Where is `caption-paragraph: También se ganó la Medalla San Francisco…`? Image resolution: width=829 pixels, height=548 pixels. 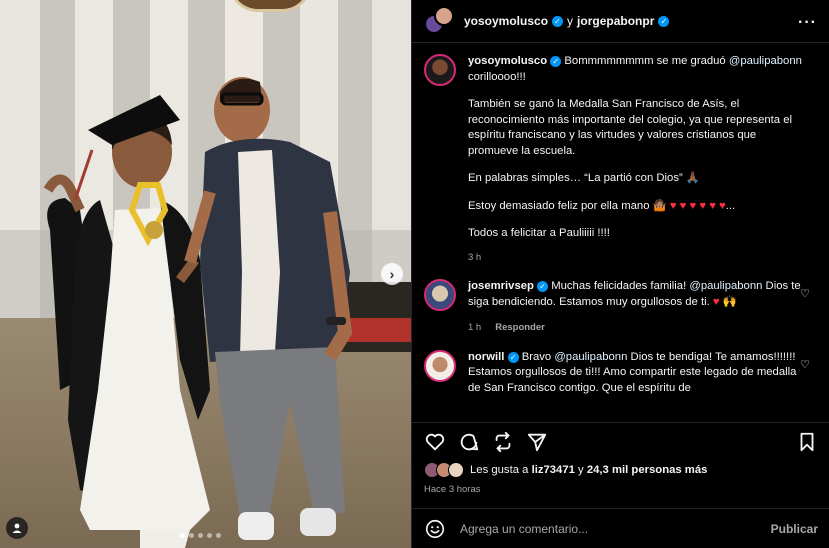 caption-paragraph: También se ganó la Medalla San Francisco… is located at coordinates (630, 127).